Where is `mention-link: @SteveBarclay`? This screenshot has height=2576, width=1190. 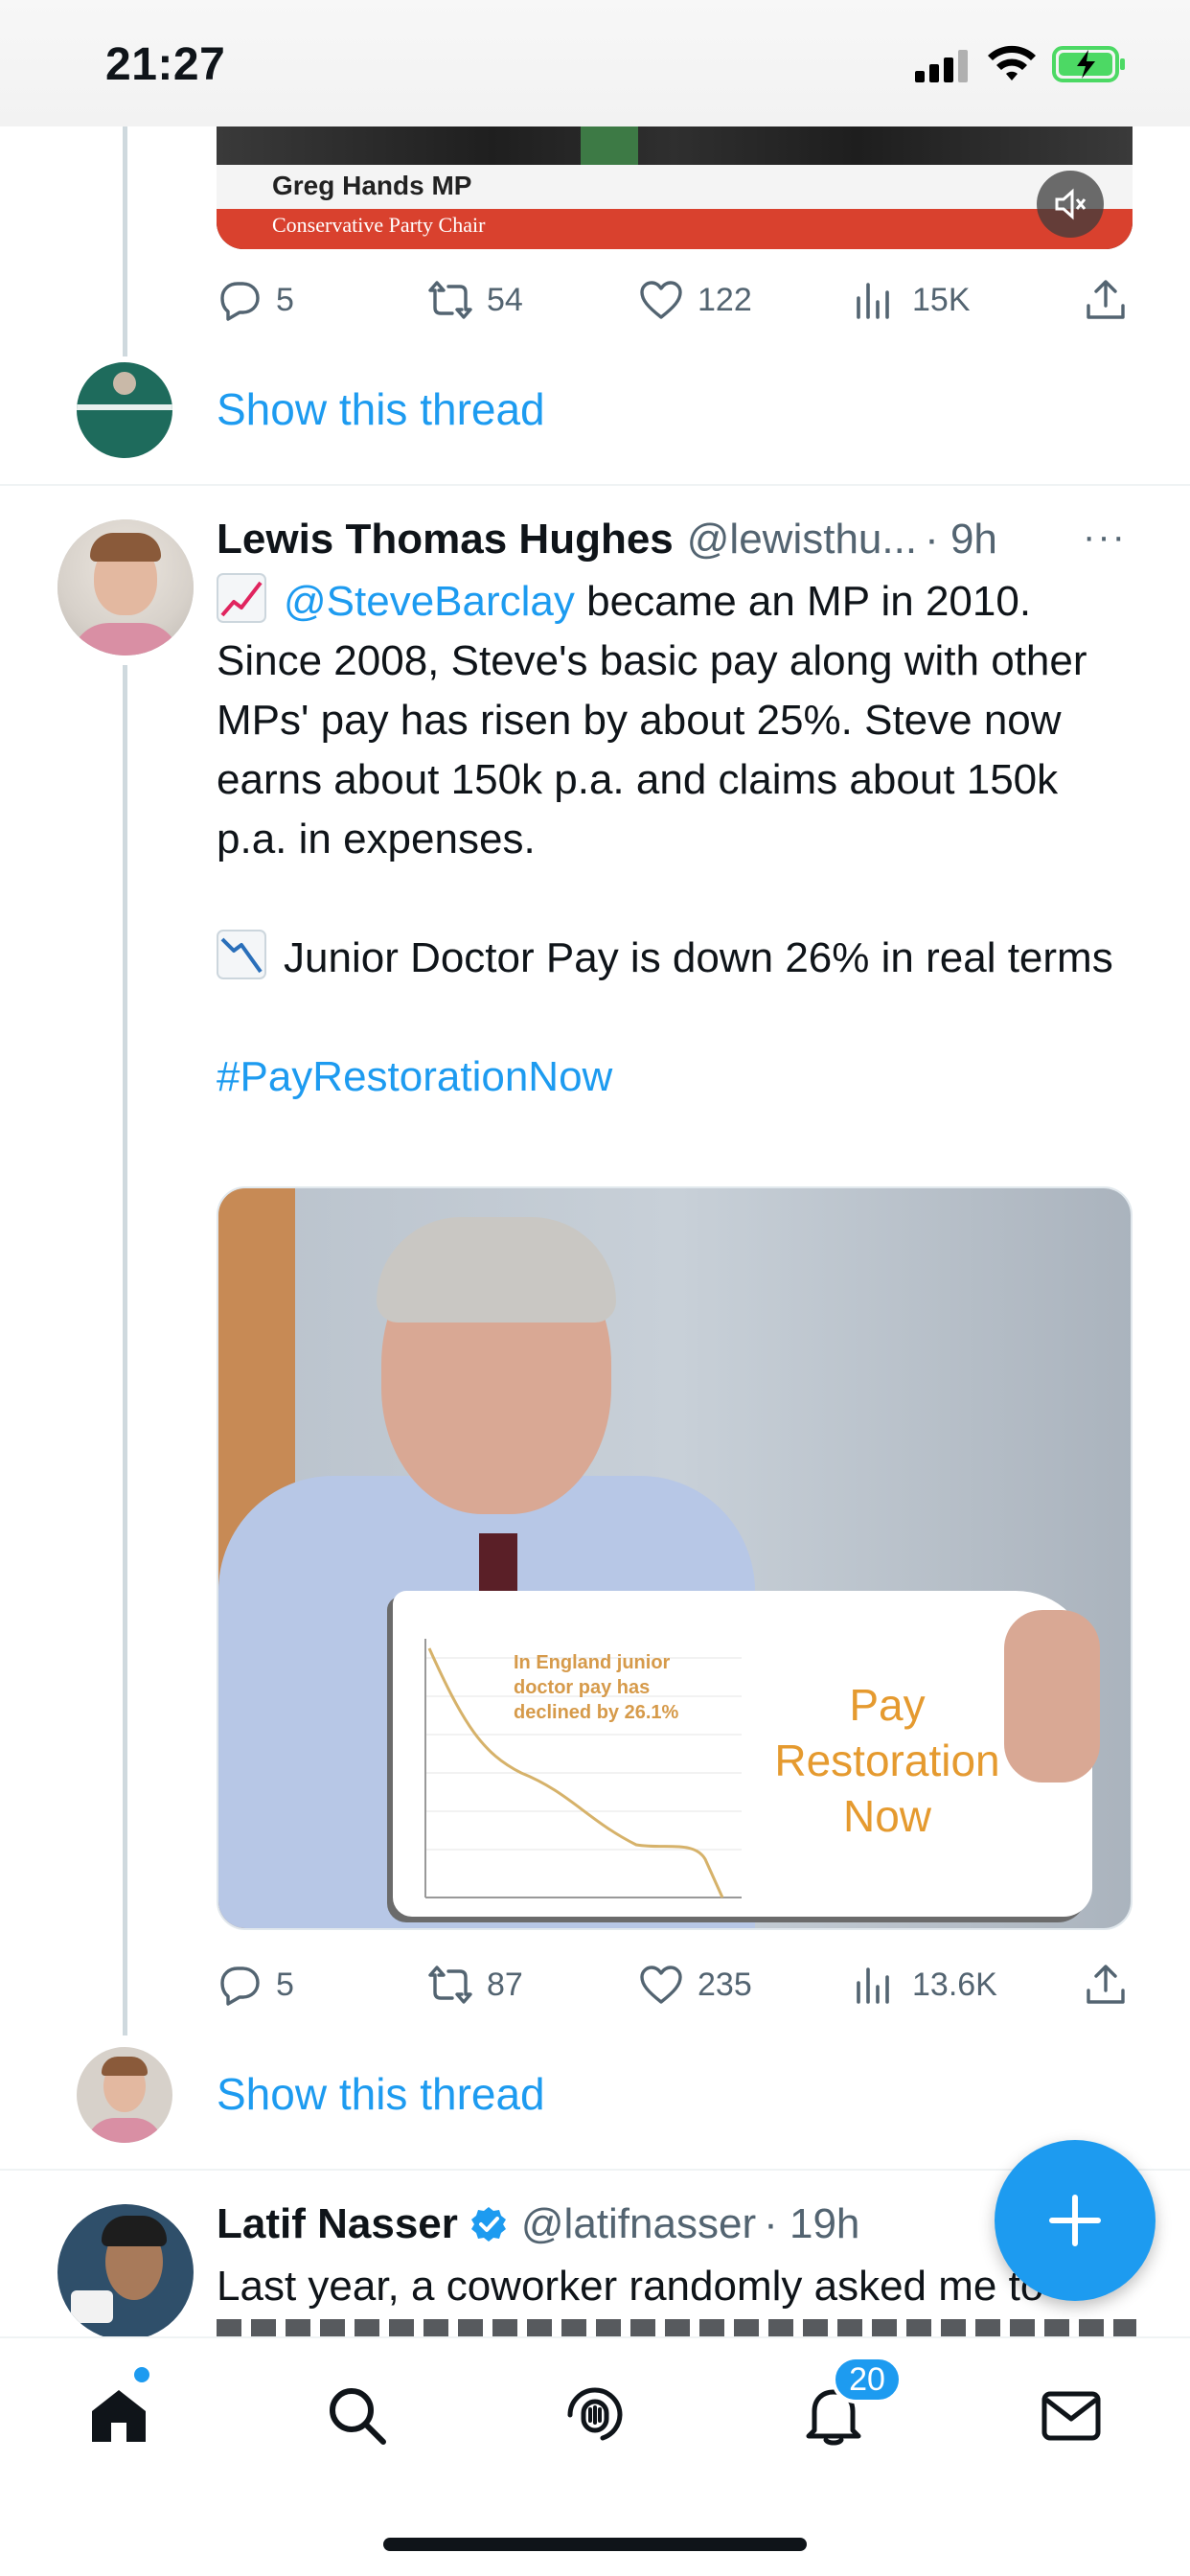
mention-link: @SteveBarclay is located at coordinates (429, 601).